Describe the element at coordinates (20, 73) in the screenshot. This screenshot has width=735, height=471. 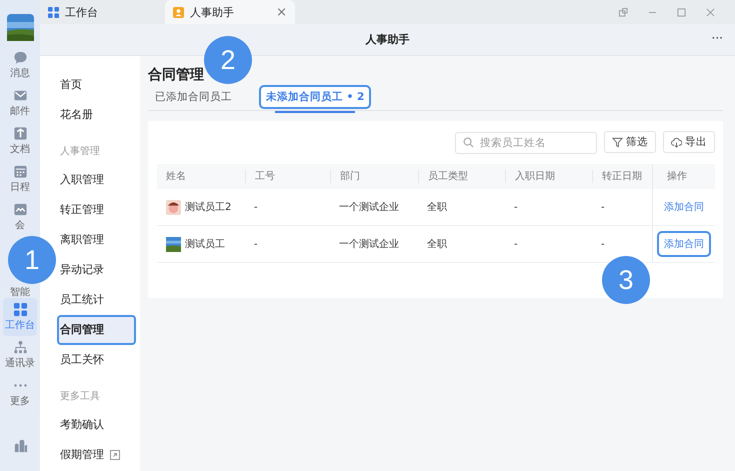
I see `rail-label: 消息` at that location.